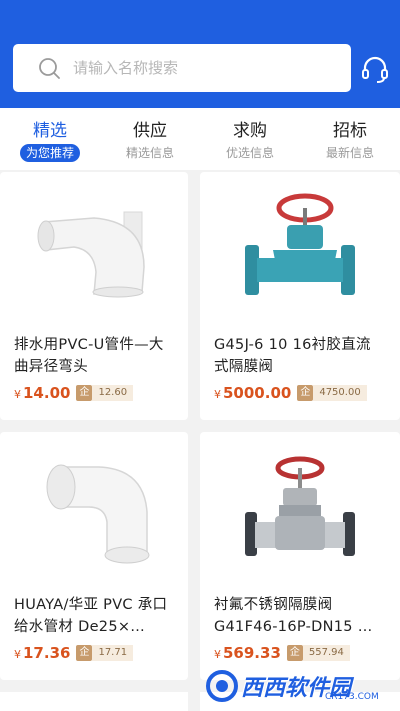 The image size is (400, 711). I want to click on product-price: ¥14.00, so click(42, 393).